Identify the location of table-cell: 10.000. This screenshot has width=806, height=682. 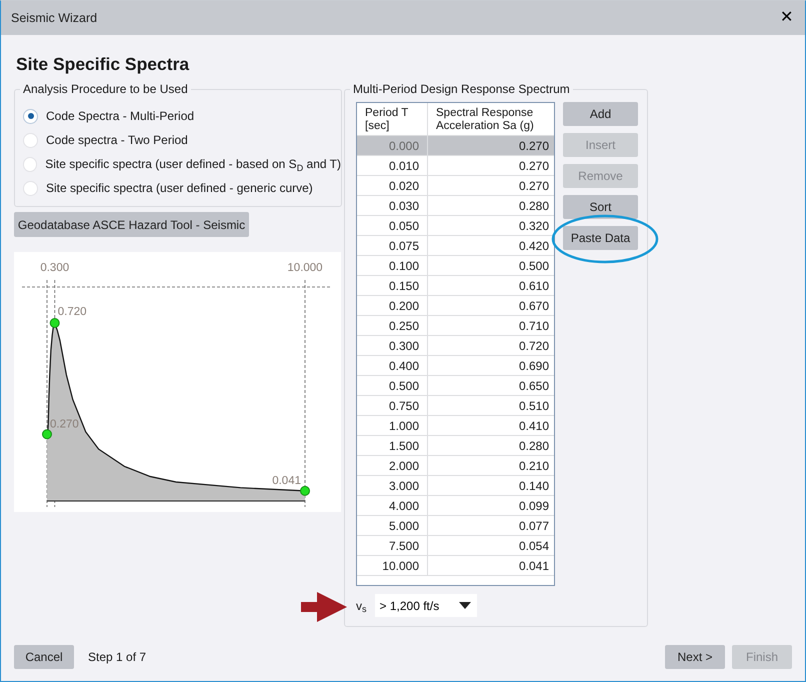
(392, 566).